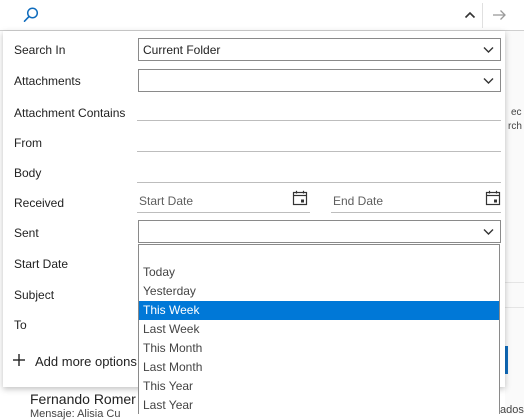 This screenshot has height=420, width=524. What do you see at coordinates (182, 50) in the screenshot?
I see `search-in-value: Current Folder` at bounding box center [182, 50].